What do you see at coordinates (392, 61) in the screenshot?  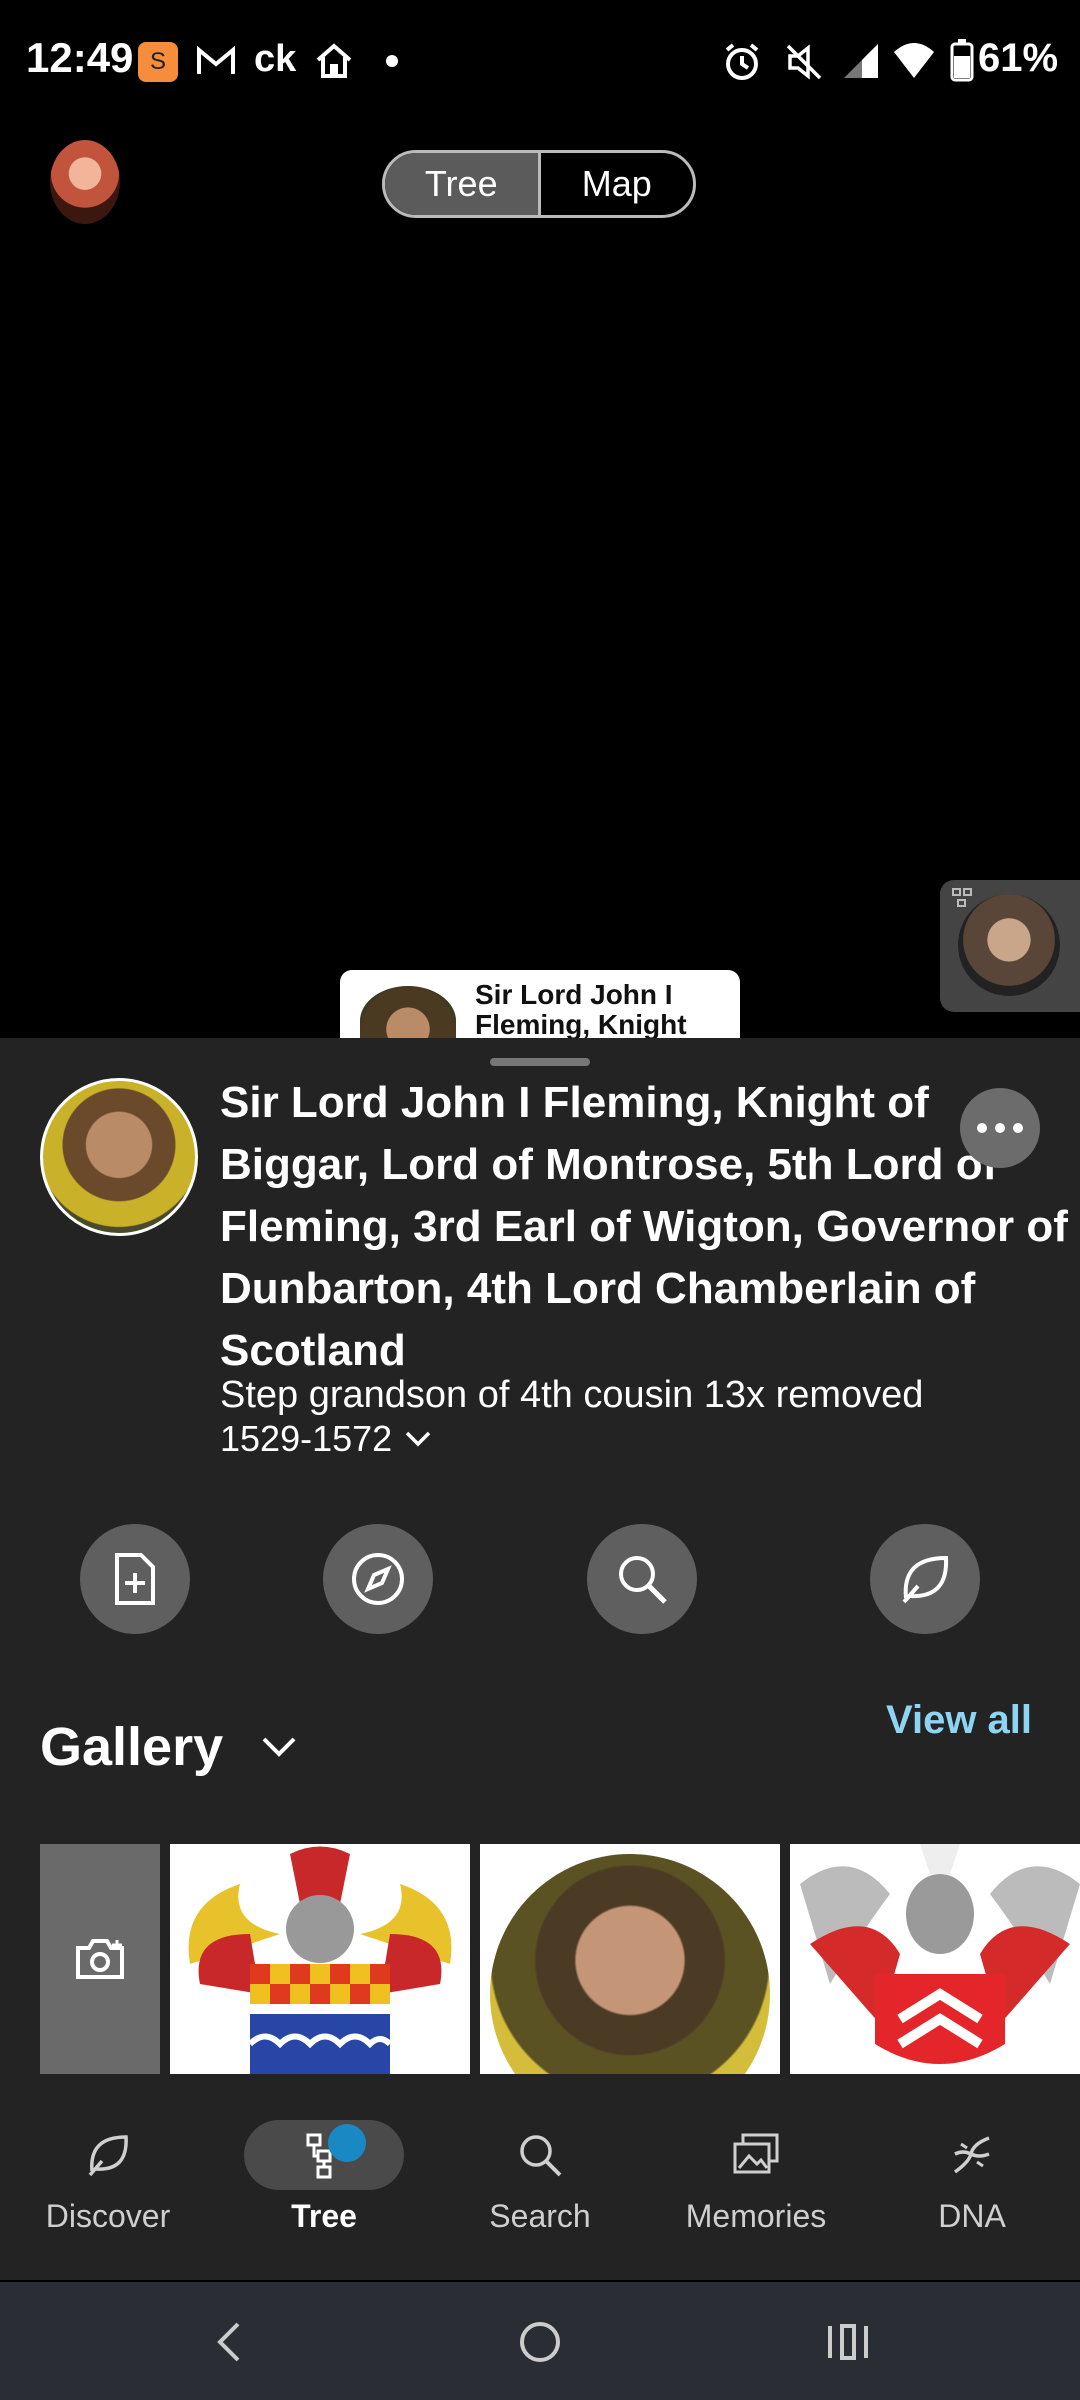 I see `notification-dot` at bounding box center [392, 61].